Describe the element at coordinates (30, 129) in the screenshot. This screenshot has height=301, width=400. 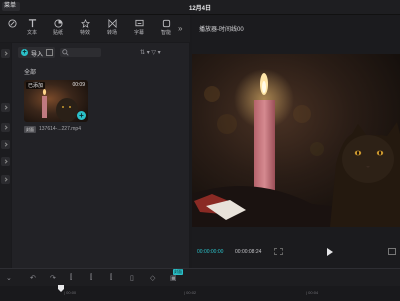
I see `file-tag: 封面` at that location.